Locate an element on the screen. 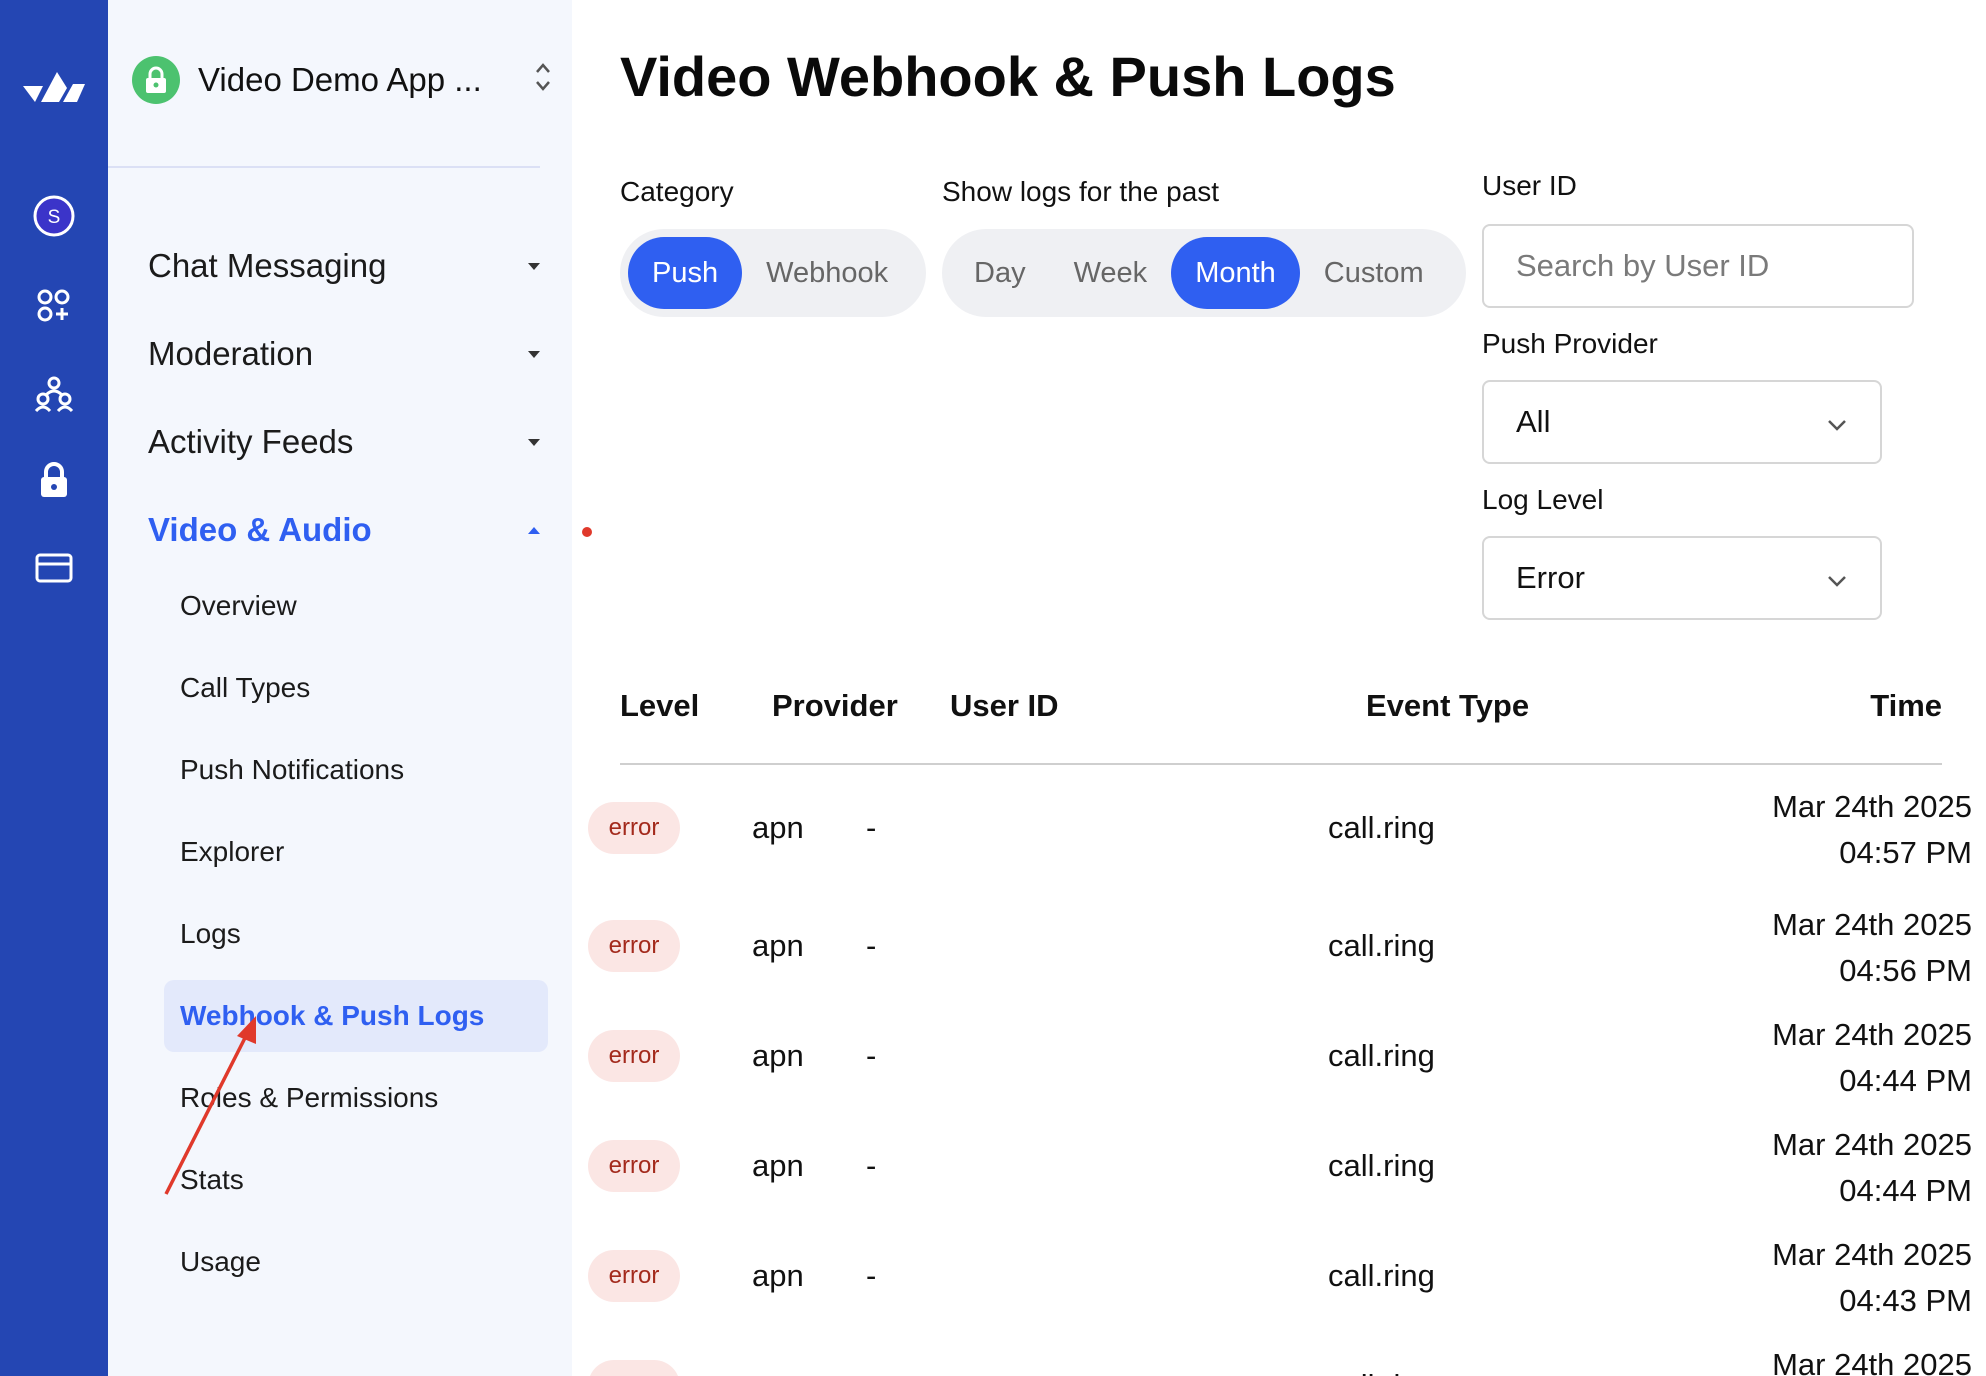 Image resolution: width=1986 pixels, height=1376 pixels. nav-section-chat-messaging: Chat Messaging is located at coordinates (348, 266).